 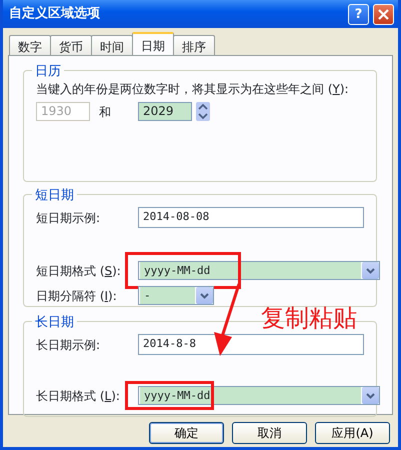 I want to click on sample-field: 2014-8-8, so click(x=251, y=344).